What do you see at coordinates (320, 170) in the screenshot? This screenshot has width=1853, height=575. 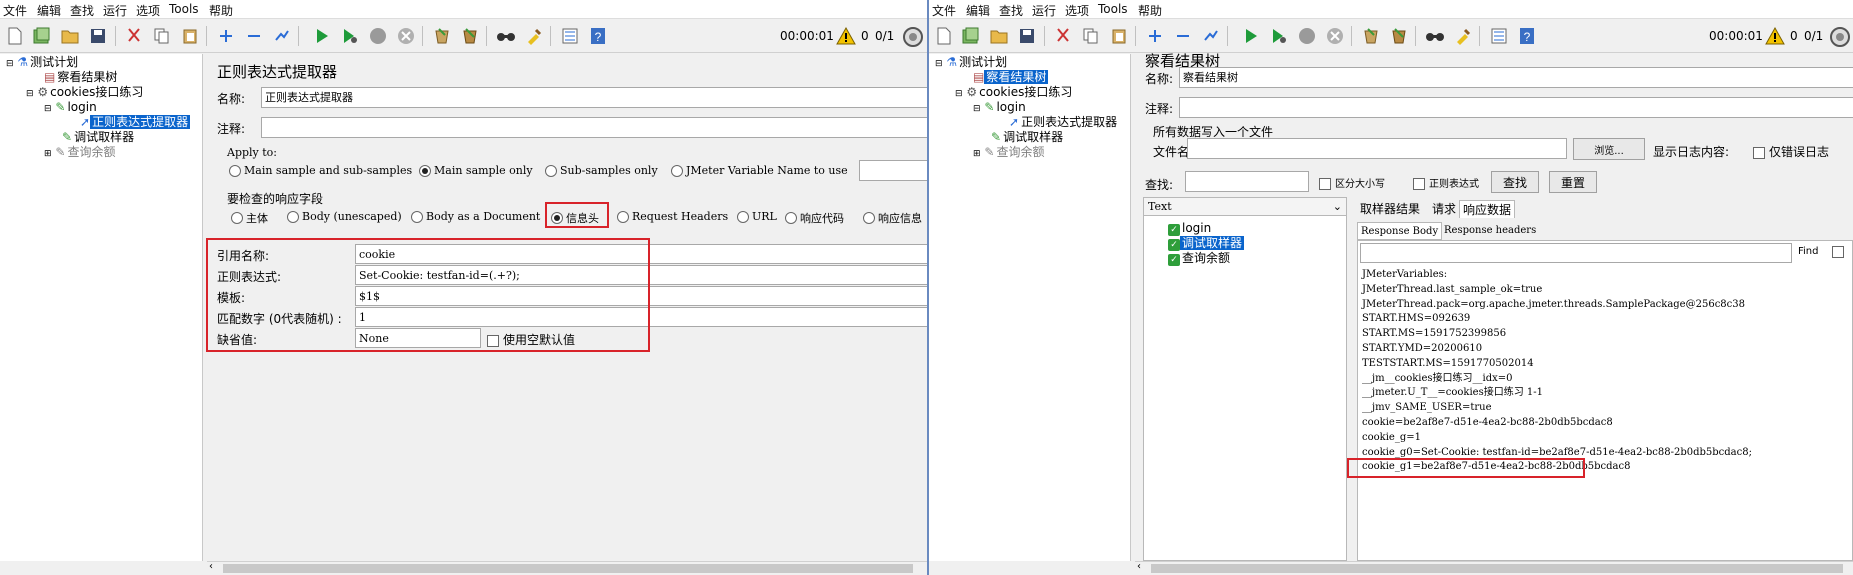 I see `radio-main-and-sub: Main sample and sub-samples` at bounding box center [320, 170].